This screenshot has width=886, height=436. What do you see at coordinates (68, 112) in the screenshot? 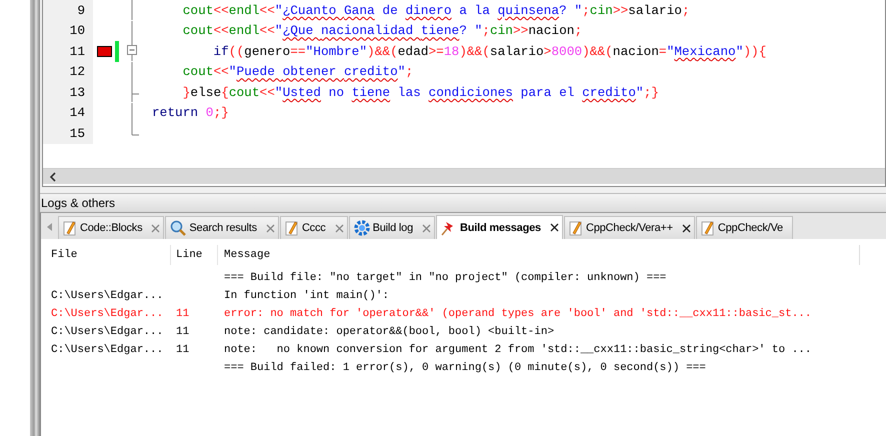
I see `line-number: 14` at bounding box center [68, 112].